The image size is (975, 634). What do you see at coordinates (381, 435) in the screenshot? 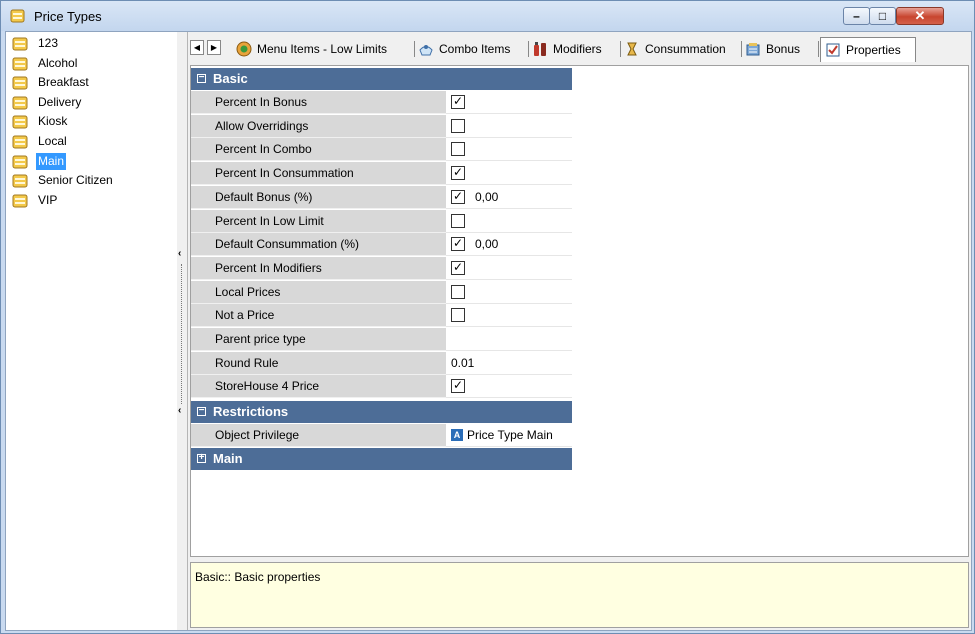
I see `property-row-object-privilege: Object Privilege A Price Type Main` at bounding box center [381, 435].